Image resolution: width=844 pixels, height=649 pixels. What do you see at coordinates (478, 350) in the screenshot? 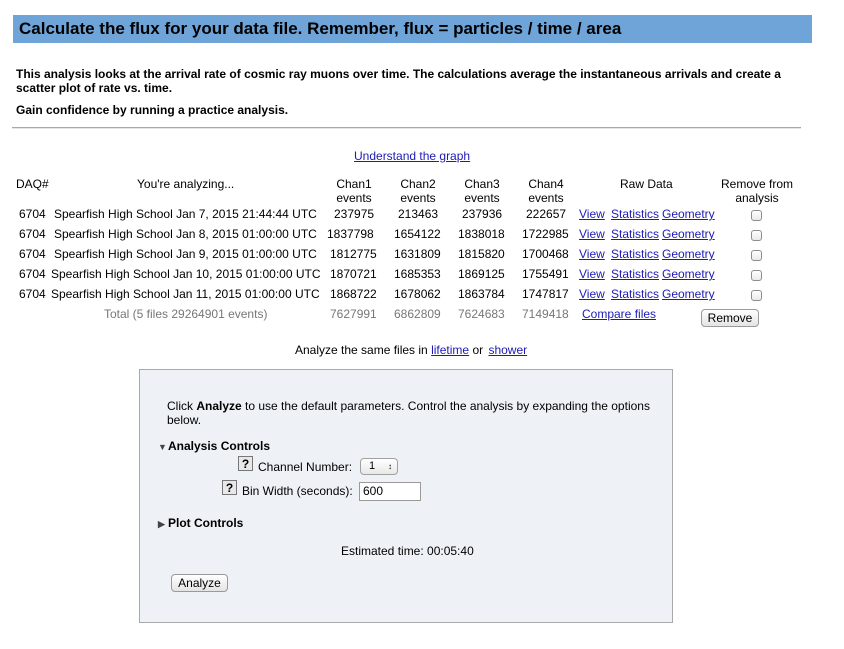
I see `same-files-or: or` at bounding box center [478, 350].